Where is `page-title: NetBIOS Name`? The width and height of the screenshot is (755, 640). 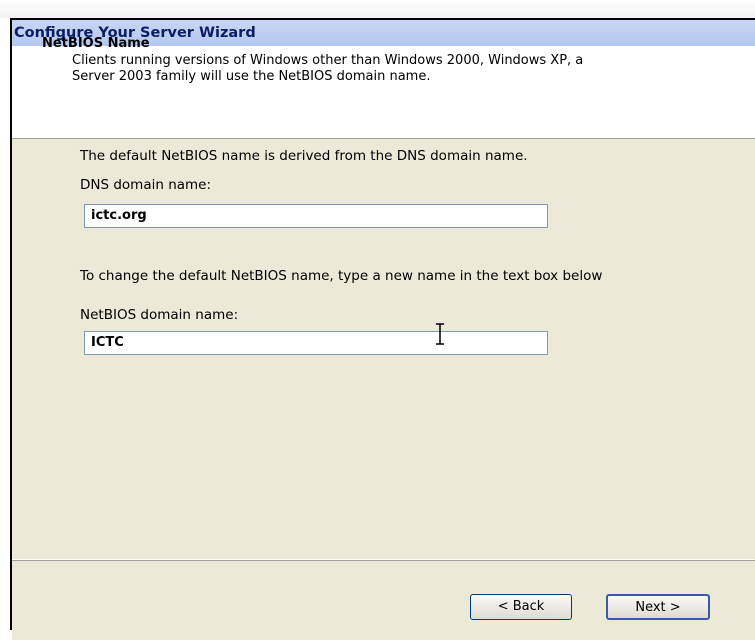 page-title: NetBIOS Name is located at coordinates (96, 43).